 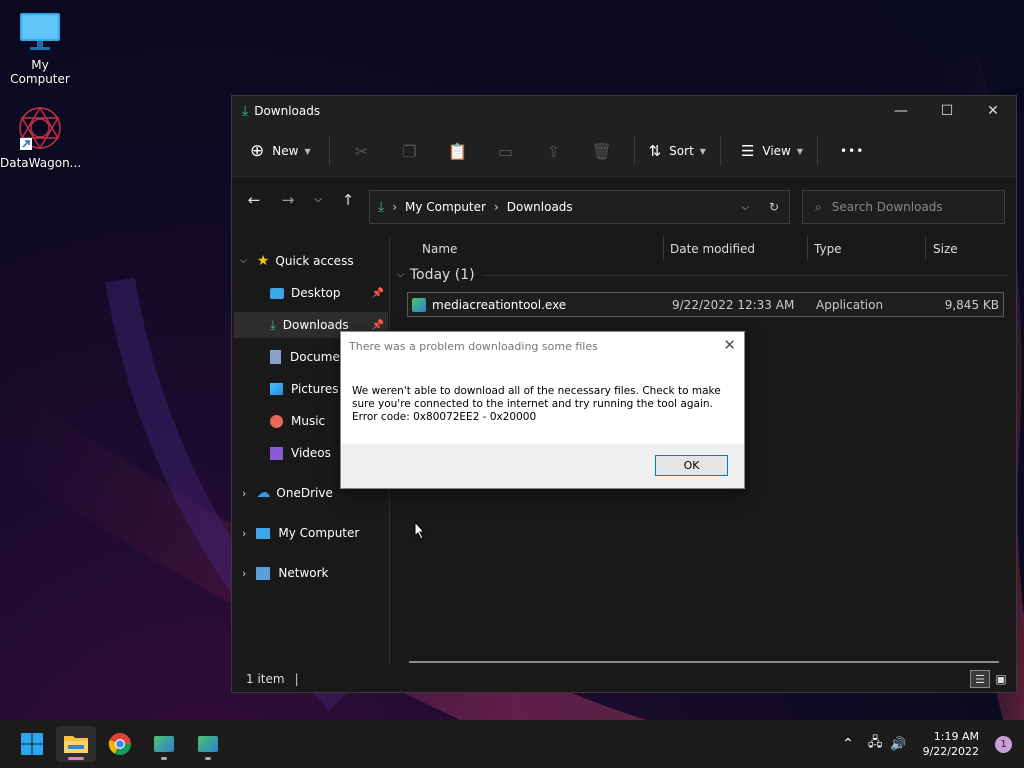 I want to click on breadcrumb-downloads: Downloads, so click(x=540, y=207).